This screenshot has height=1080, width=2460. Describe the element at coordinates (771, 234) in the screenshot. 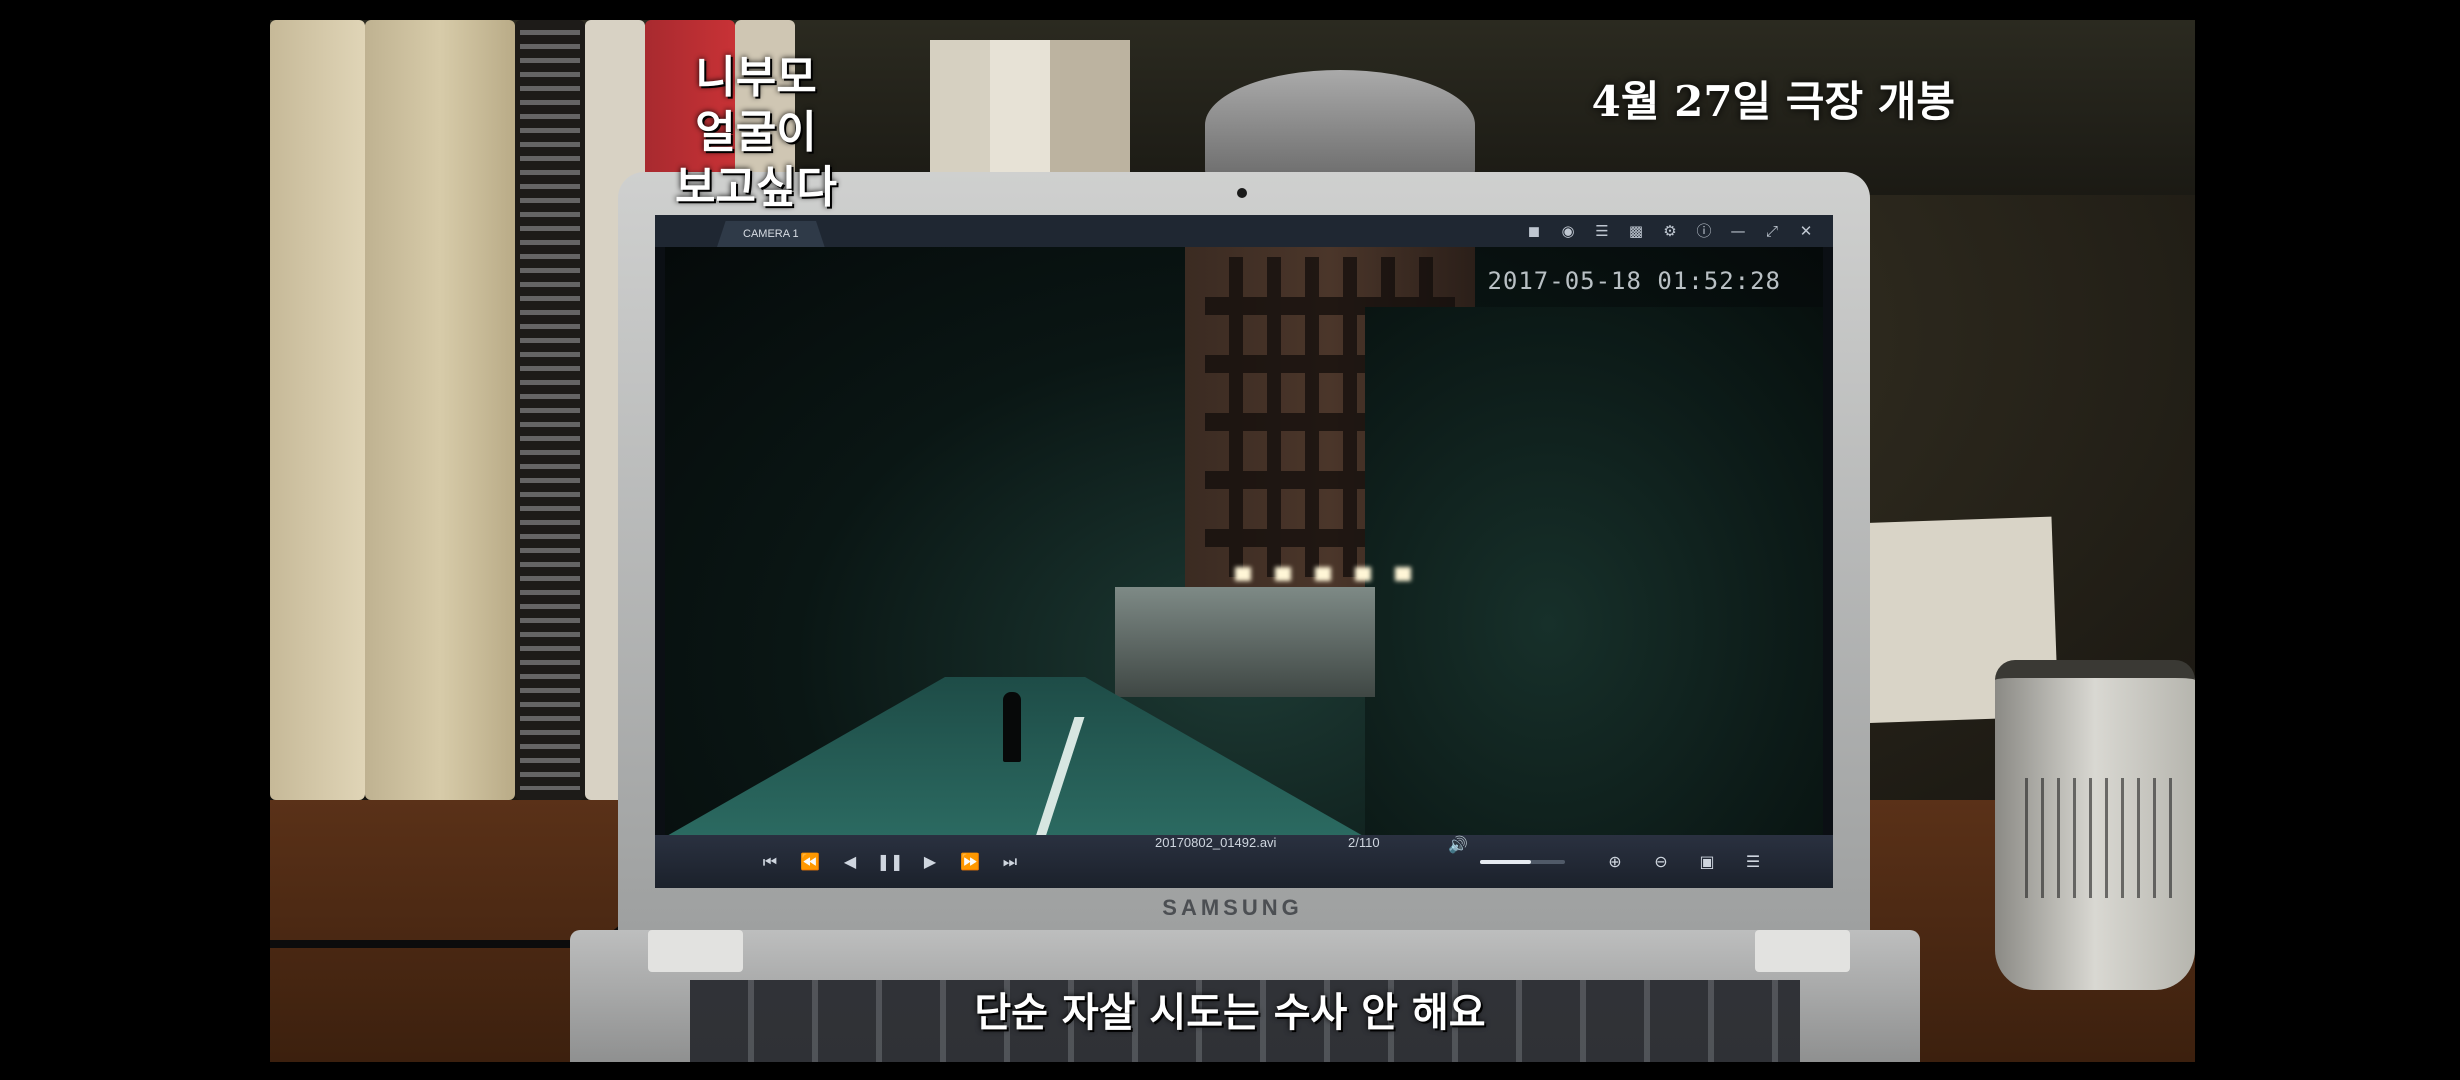

I see `camera-tab: CAMERA 1` at that location.